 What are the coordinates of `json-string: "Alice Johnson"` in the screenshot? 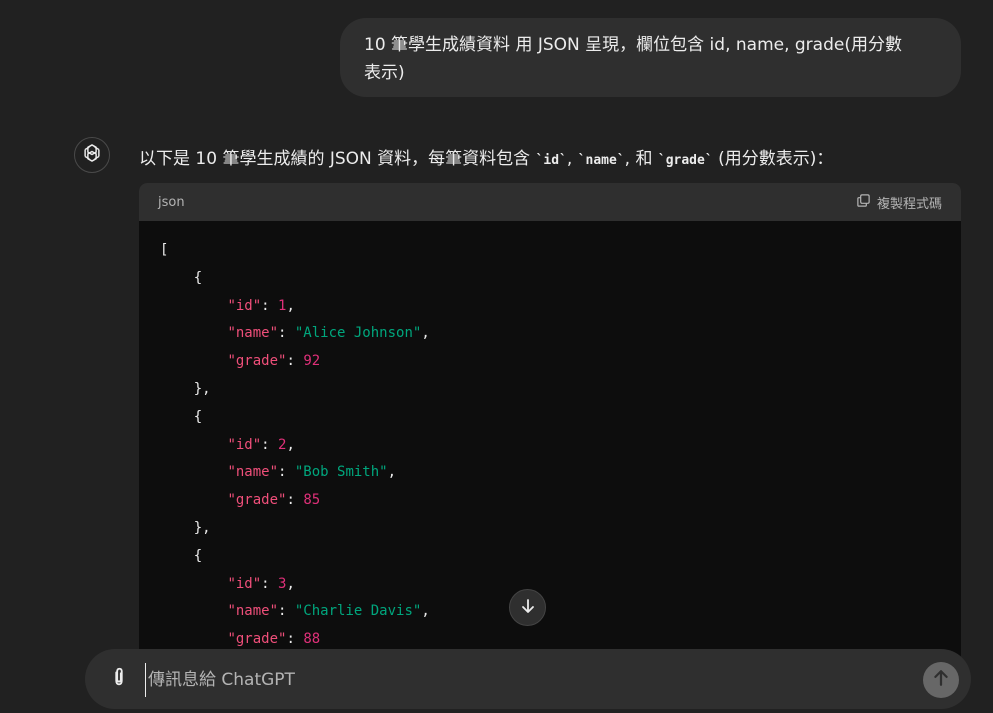 It's located at (358, 333).